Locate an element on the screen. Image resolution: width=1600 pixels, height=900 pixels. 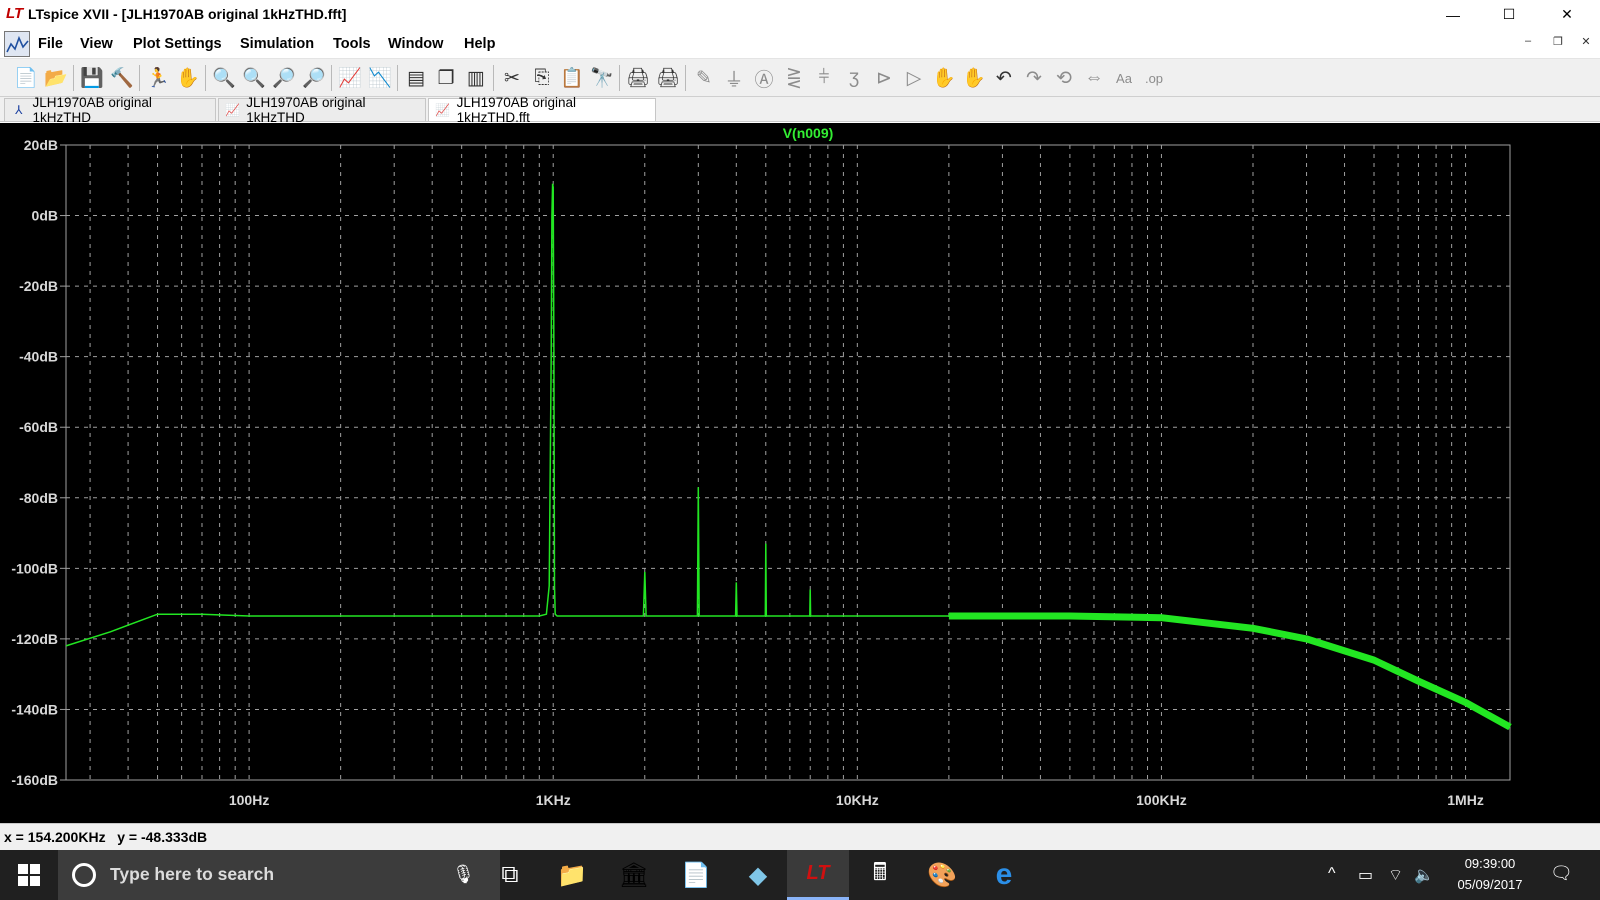
manual-limits-icon: 📉 is located at coordinates (380, 78).